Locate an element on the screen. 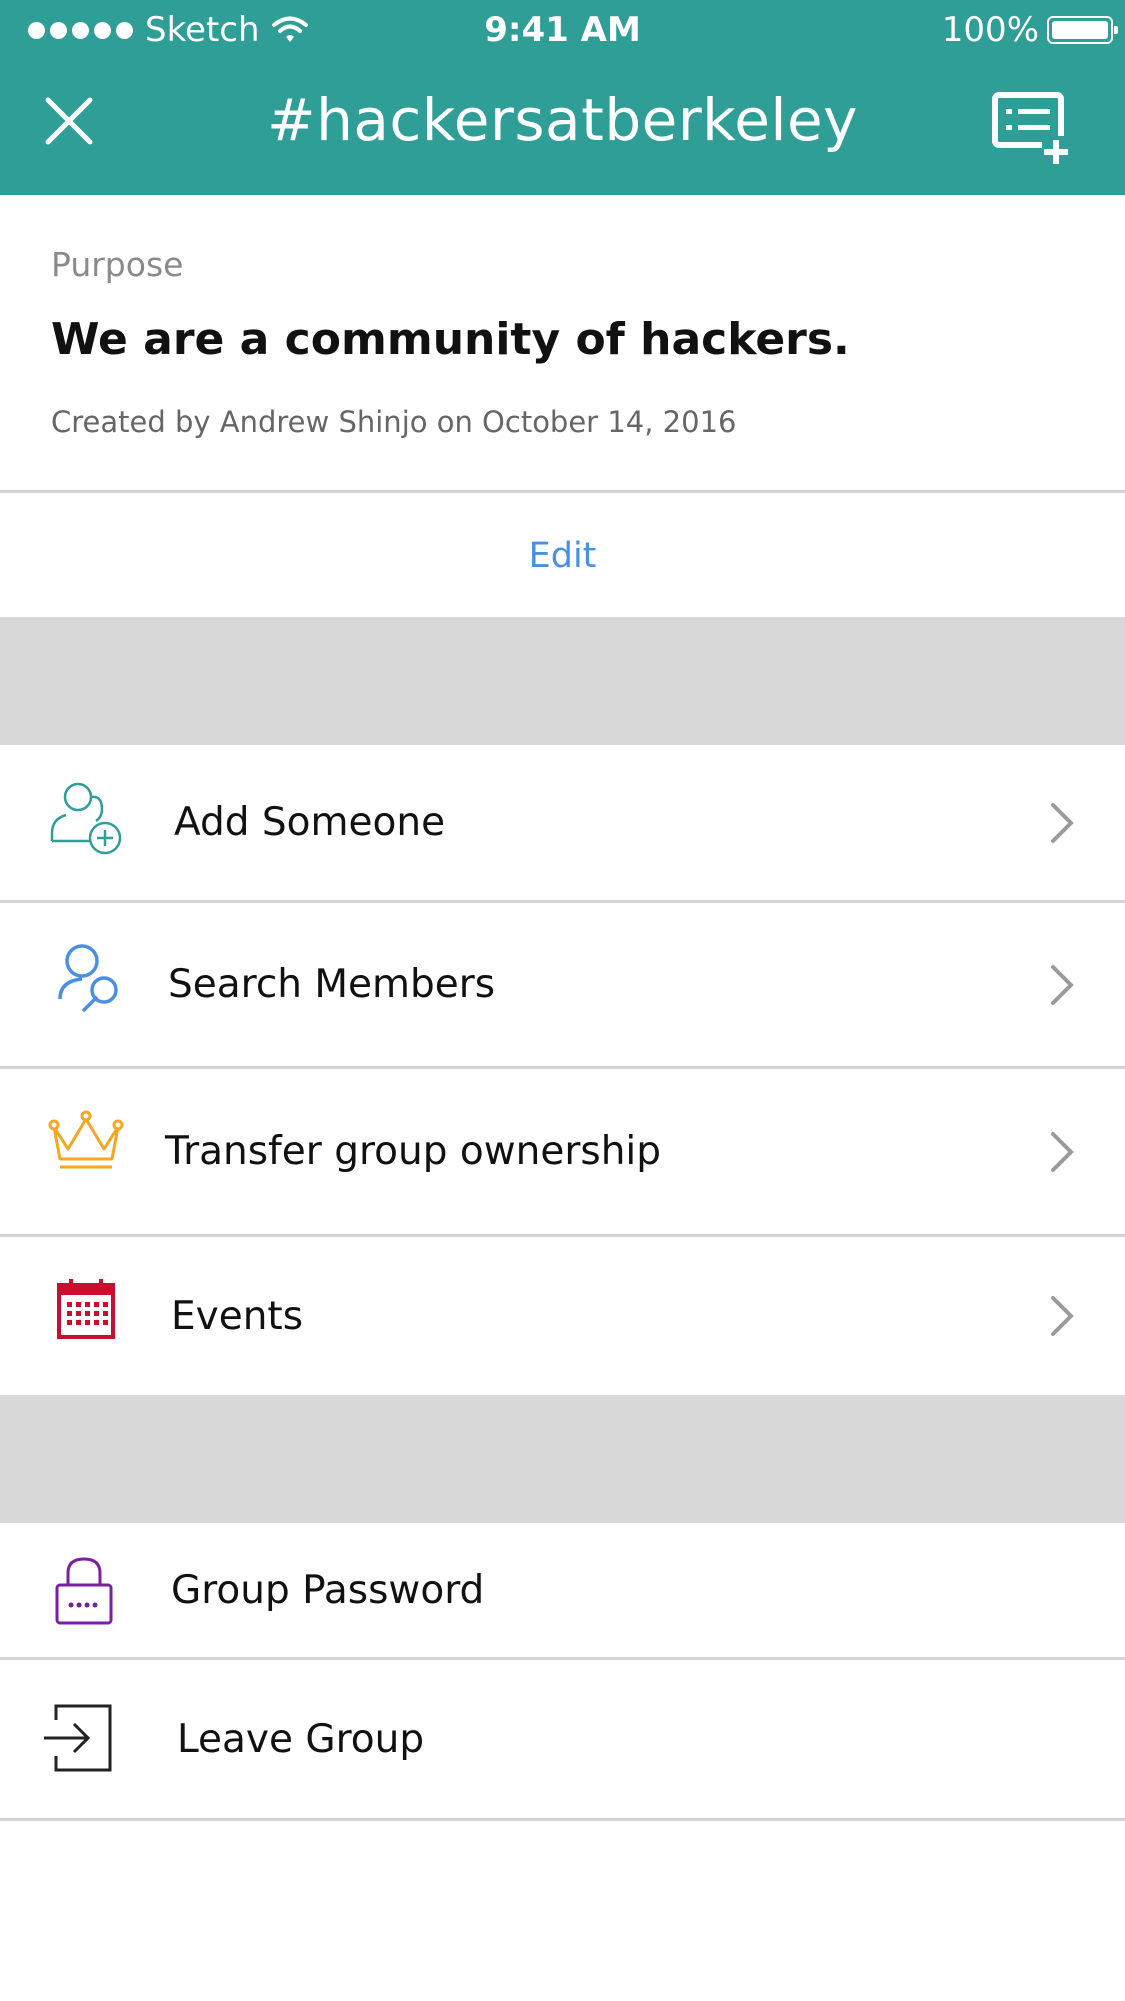  compose-list-icon is located at coordinates (1033, 130).